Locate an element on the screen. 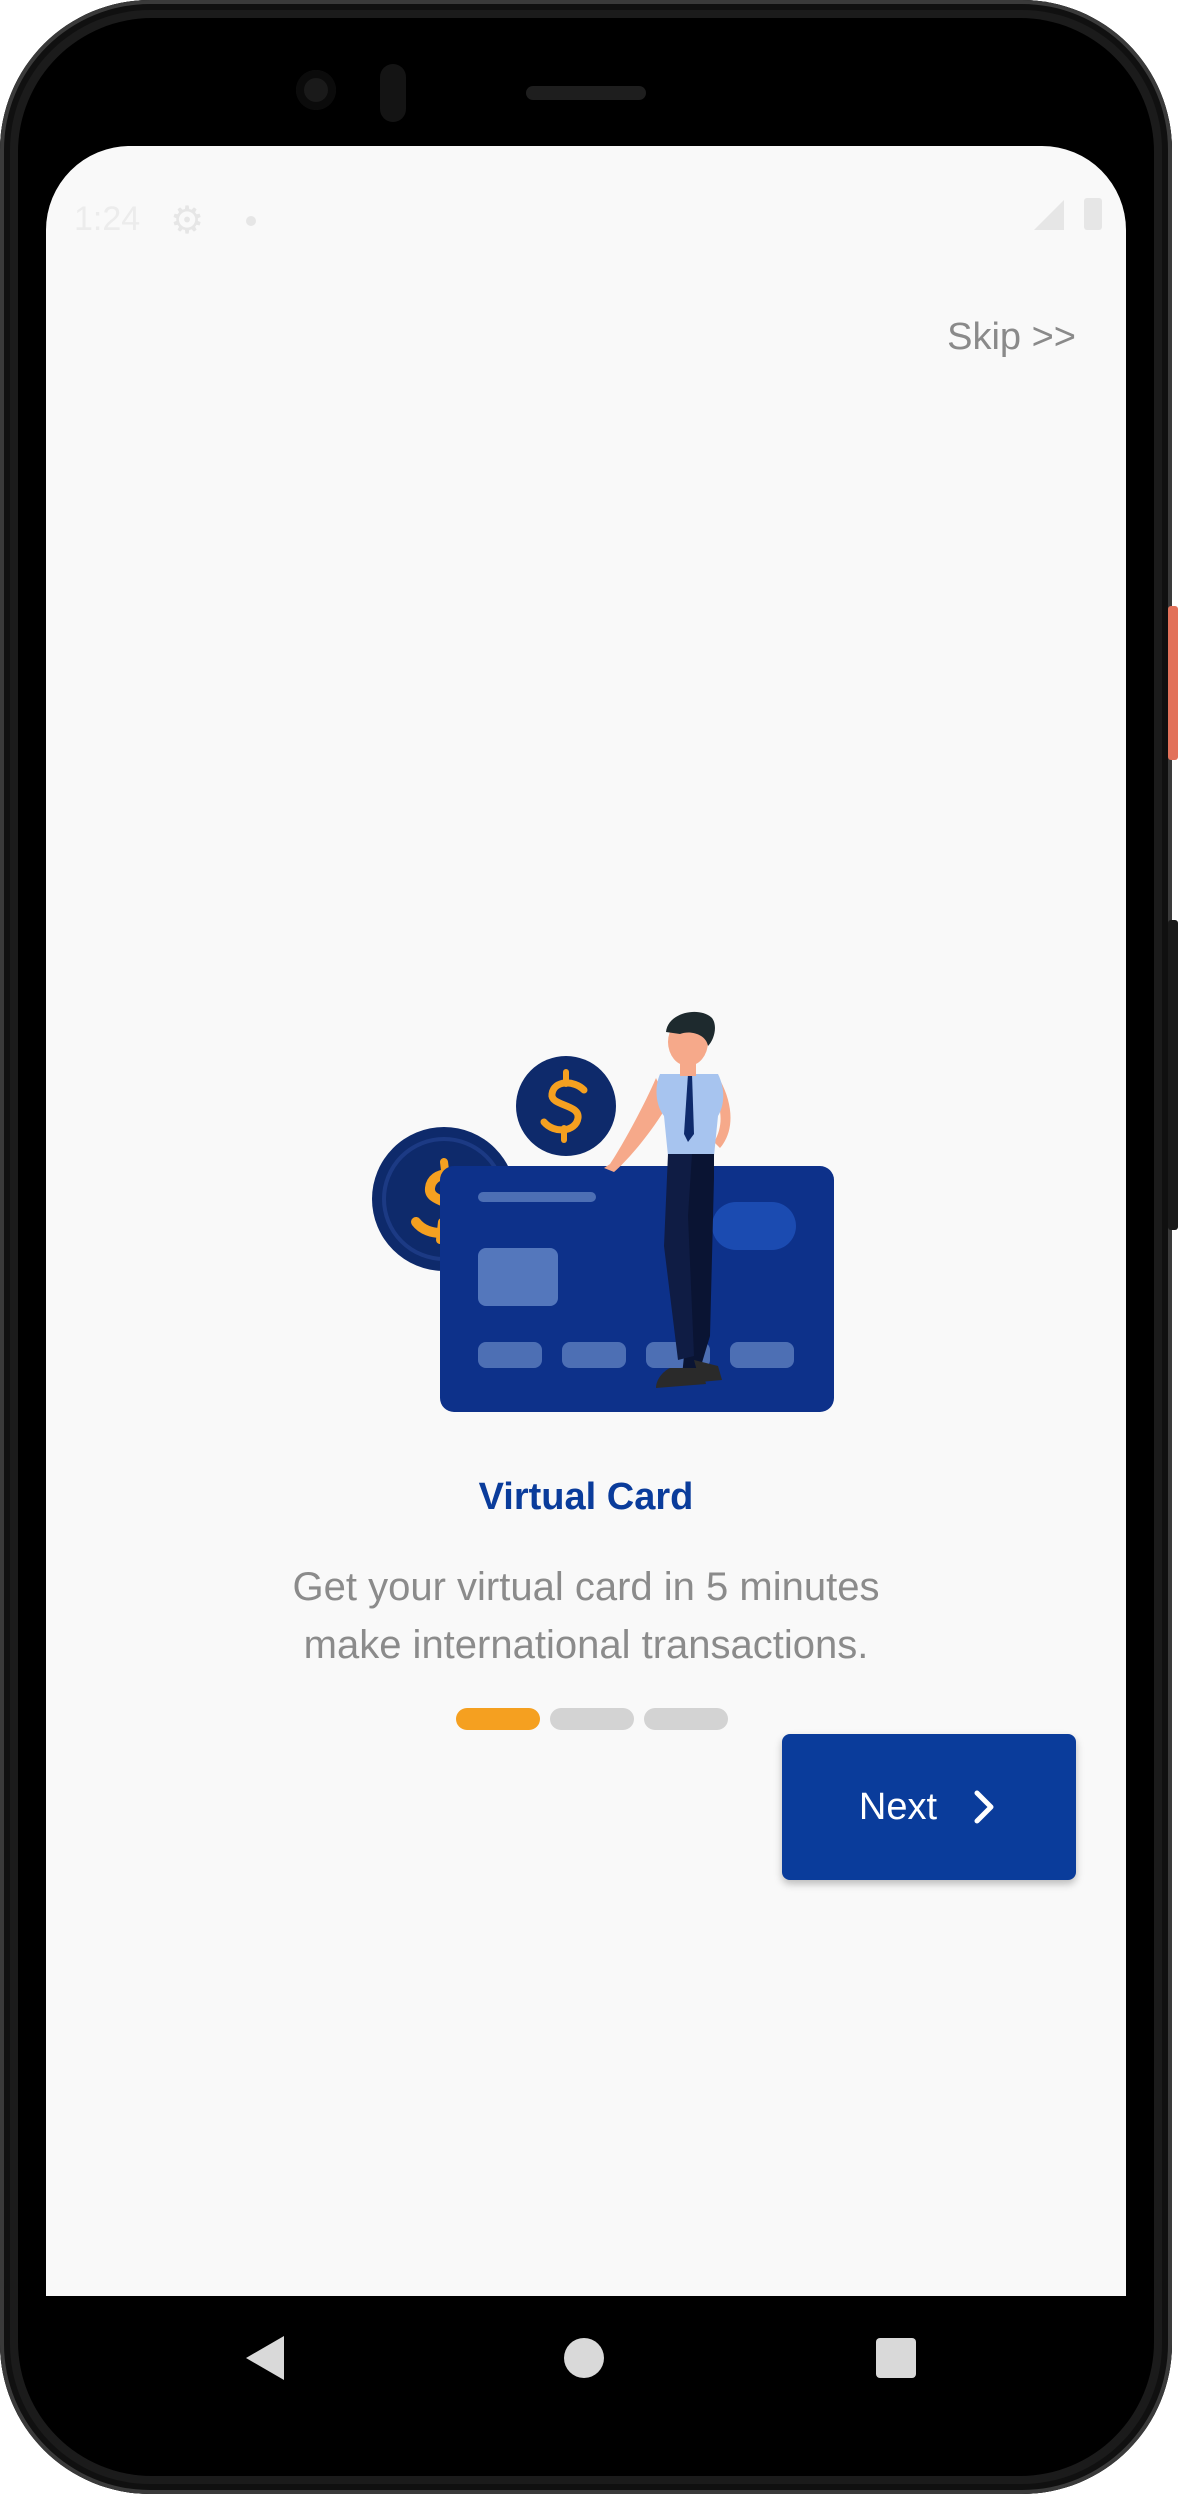 This screenshot has width=1178, height=2498. page-indicator-dot-1-active is located at coordinates (498, 1719).